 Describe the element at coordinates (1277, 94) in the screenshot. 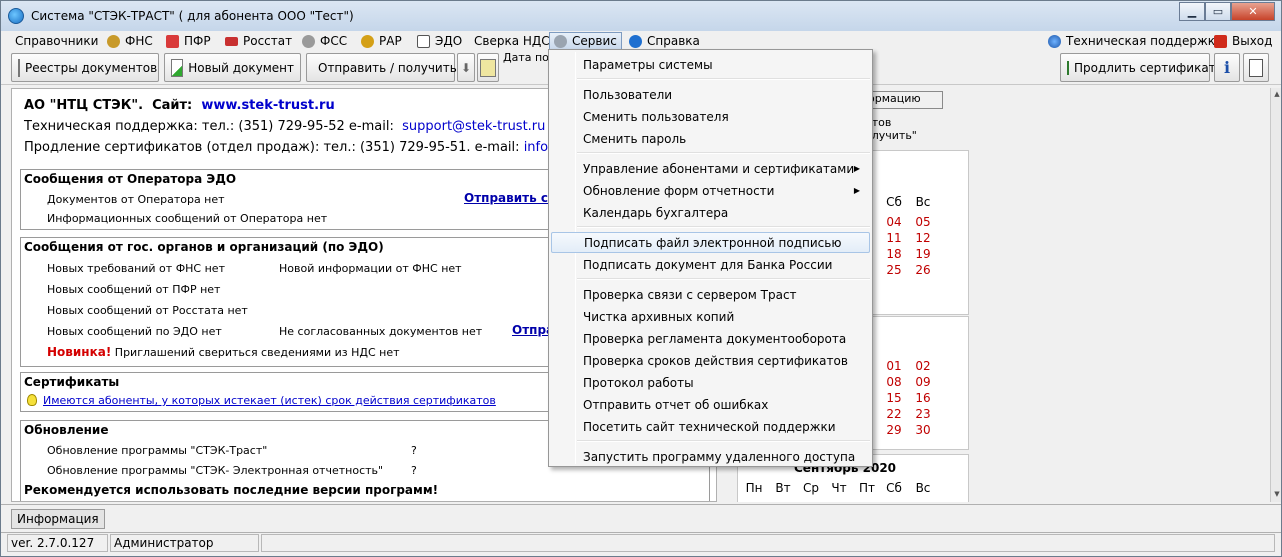

I see `scroll-up-icon: ▲` at that location.